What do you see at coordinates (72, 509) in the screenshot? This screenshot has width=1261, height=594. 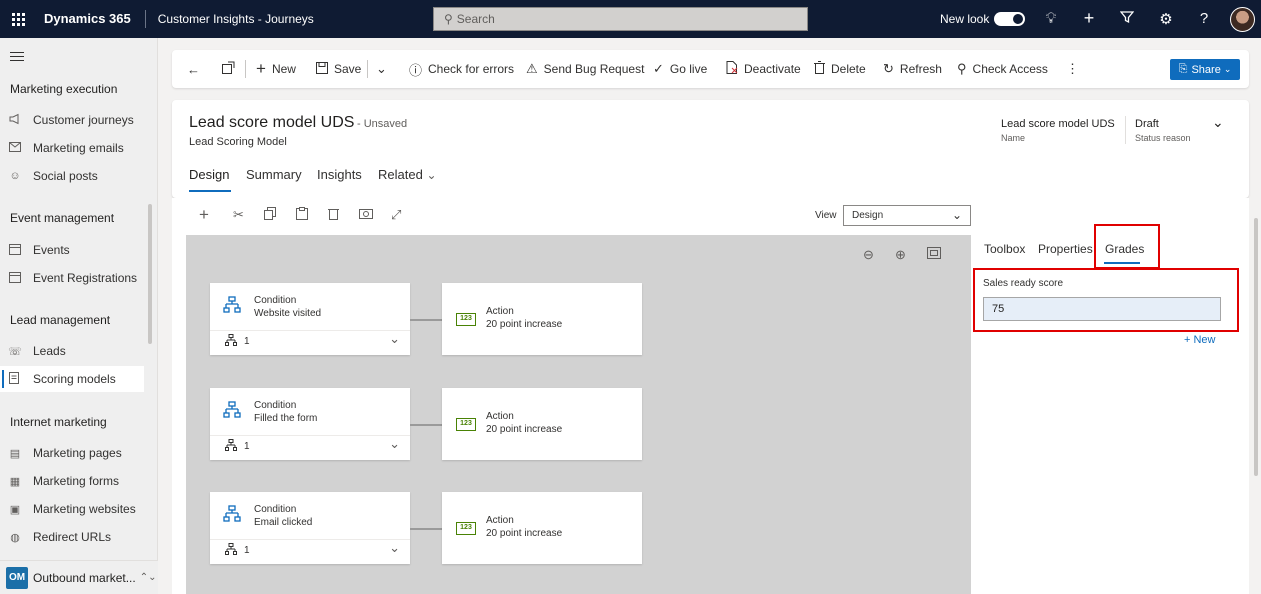 I see `sidebar-item-marketing-websites: ▣ Marketing websites` at bounding box center [72, 509].